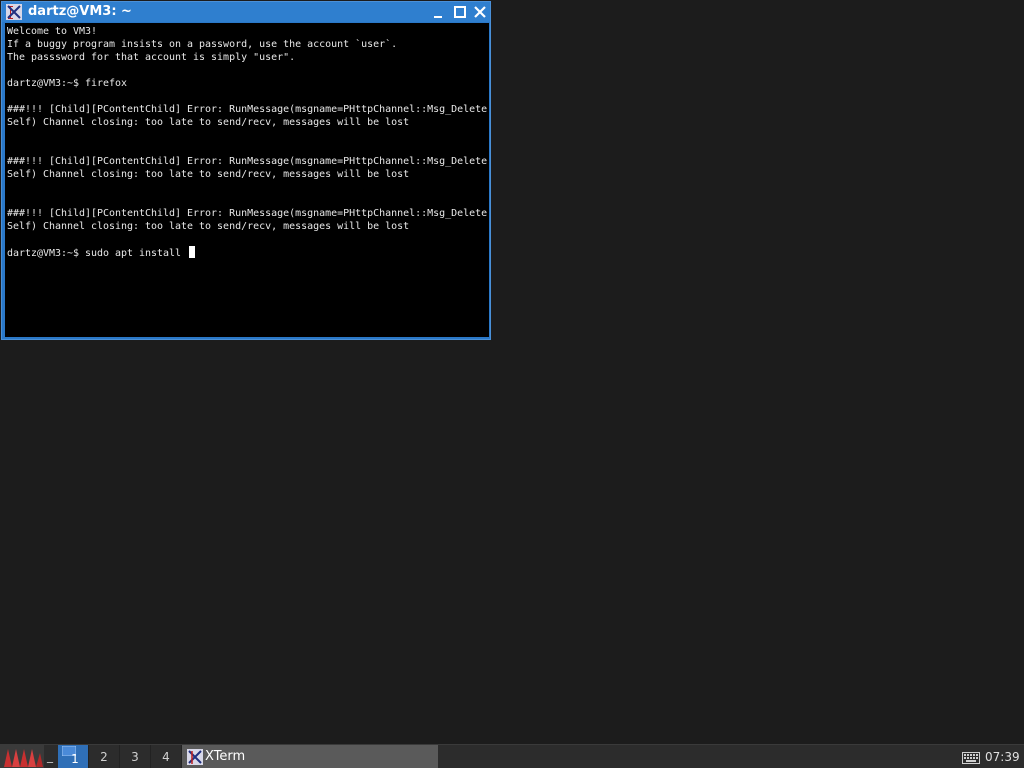 The height and width of the screenshot is (768, 1024). I want to click on workspace-2-button: 2, so click(104, 756).